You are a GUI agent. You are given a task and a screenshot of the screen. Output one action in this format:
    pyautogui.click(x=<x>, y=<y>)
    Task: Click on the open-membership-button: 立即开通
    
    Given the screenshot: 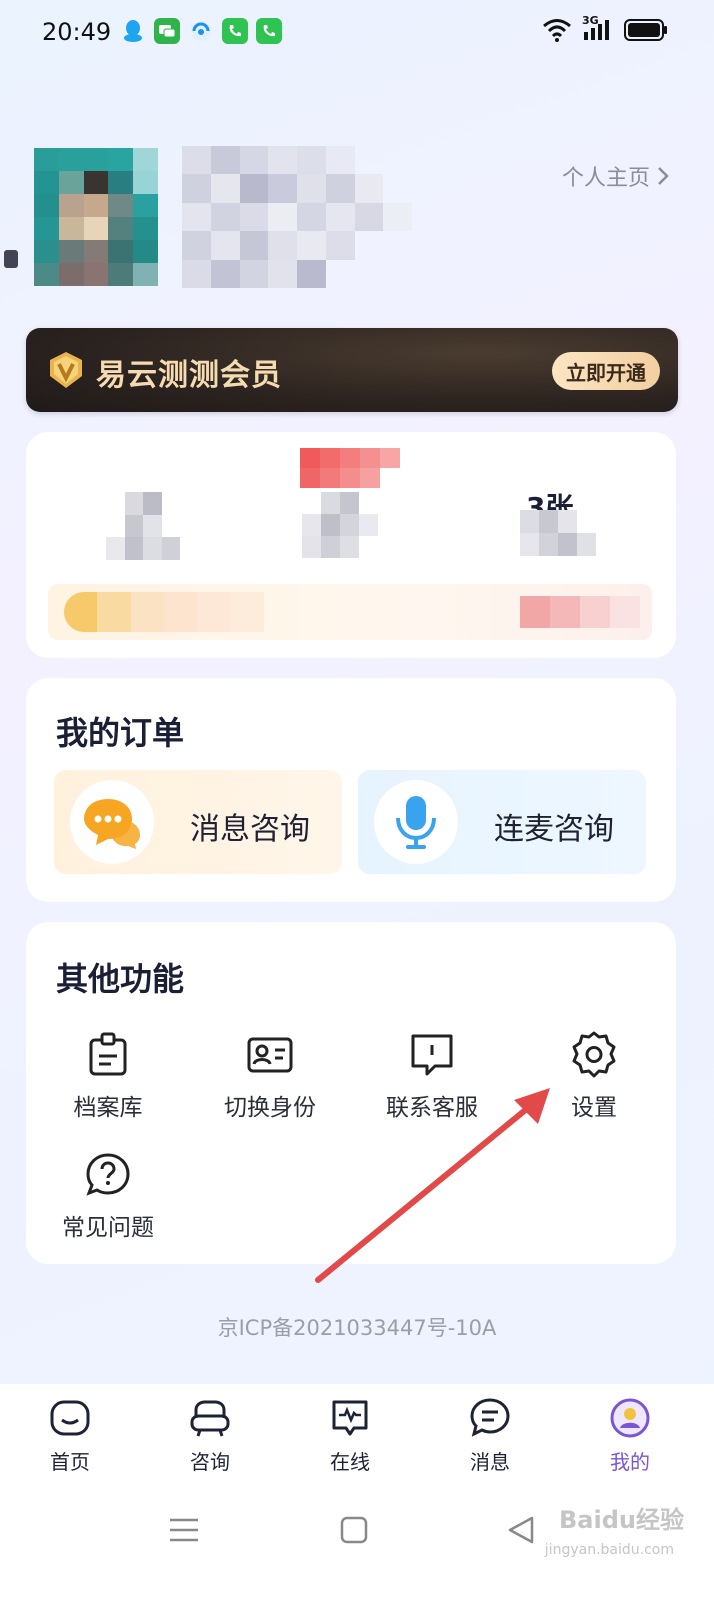 What is the action you would take?
    pyautogui.click(x=606, y=371)
    